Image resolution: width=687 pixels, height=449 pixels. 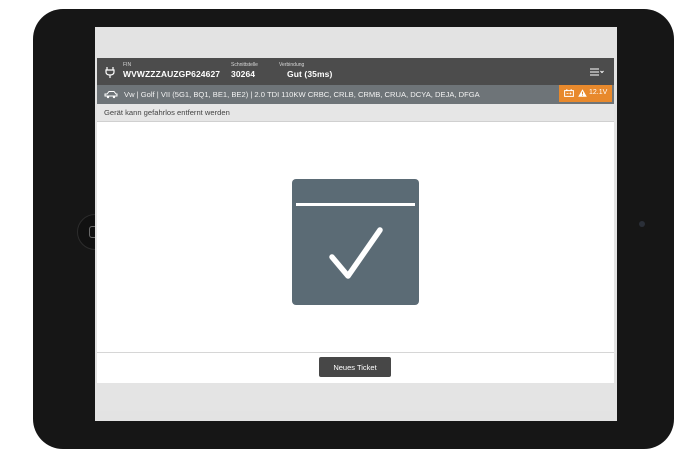 I want to click on hamburger-menu-icon, so click(x=597, y=72).